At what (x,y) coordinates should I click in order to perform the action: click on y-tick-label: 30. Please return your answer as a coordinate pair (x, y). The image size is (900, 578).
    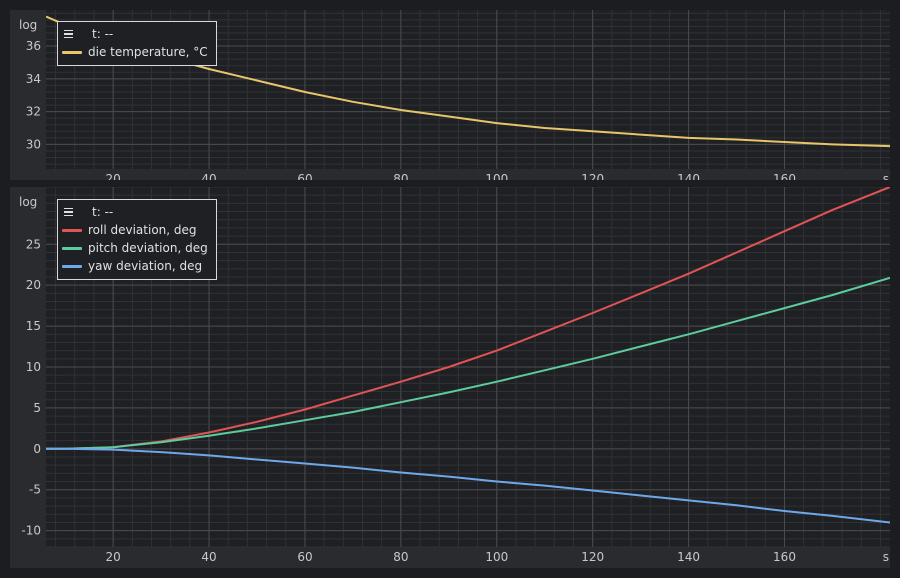
    Looking at the image, I should click on (33, 144).